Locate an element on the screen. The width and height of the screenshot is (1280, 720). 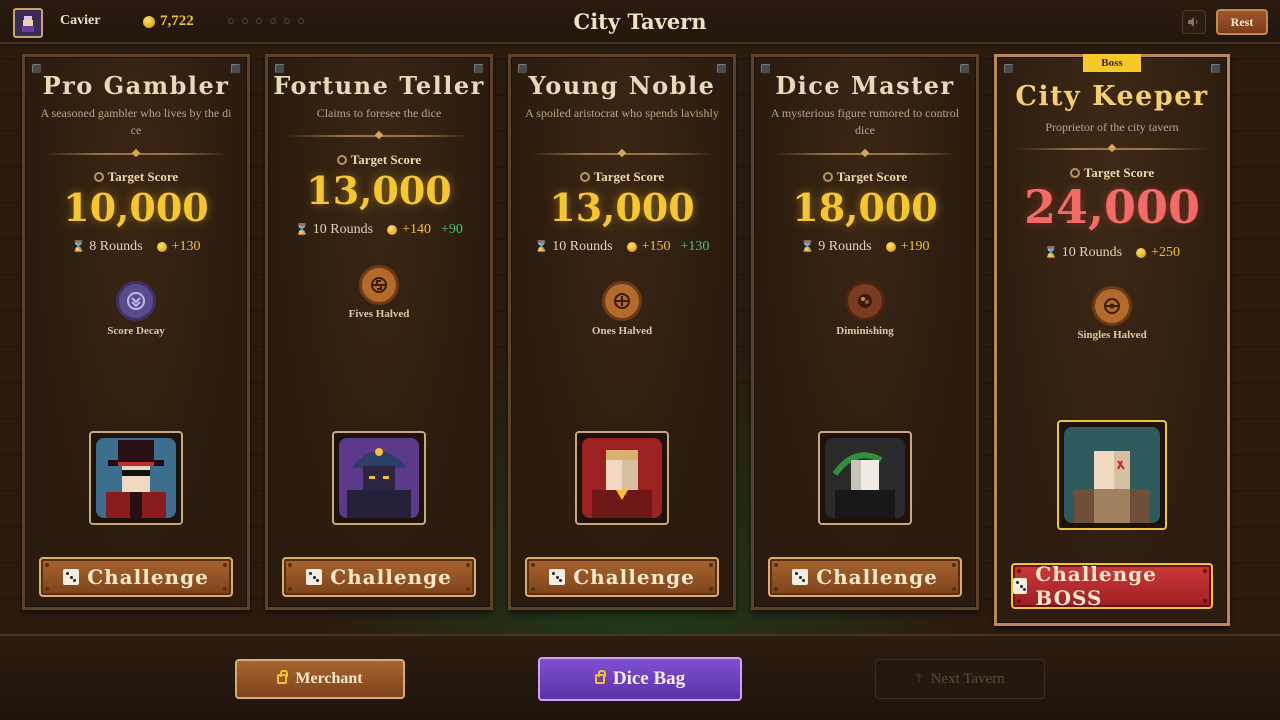
top-bar: Cavier 7,722 City Tavern Rest is located at coordinates (640, 22).